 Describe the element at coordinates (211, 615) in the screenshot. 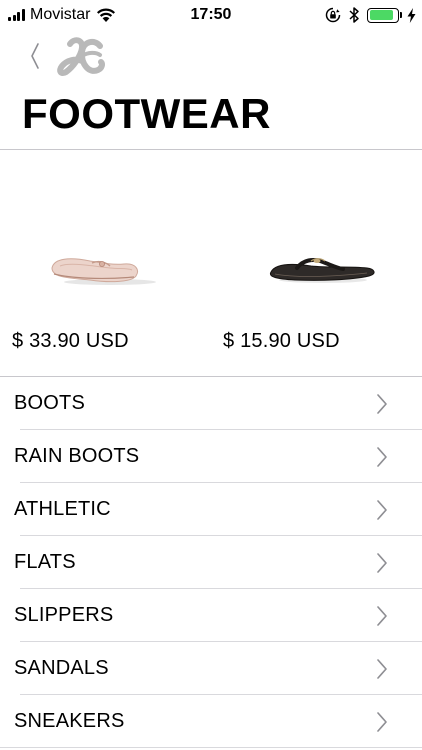

I see `category-item-slippers: SLIPPERS` at that location.